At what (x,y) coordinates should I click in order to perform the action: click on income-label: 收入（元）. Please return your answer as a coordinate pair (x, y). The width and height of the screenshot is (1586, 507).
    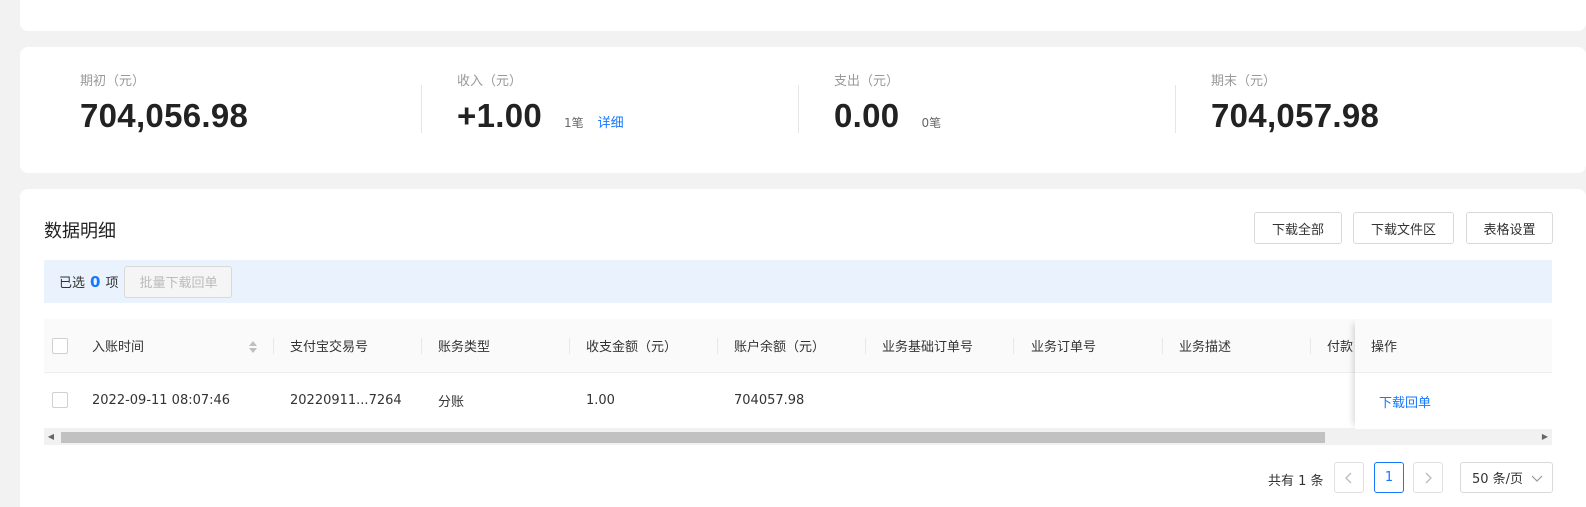
    Looking at the image, I should click on (490, 81).